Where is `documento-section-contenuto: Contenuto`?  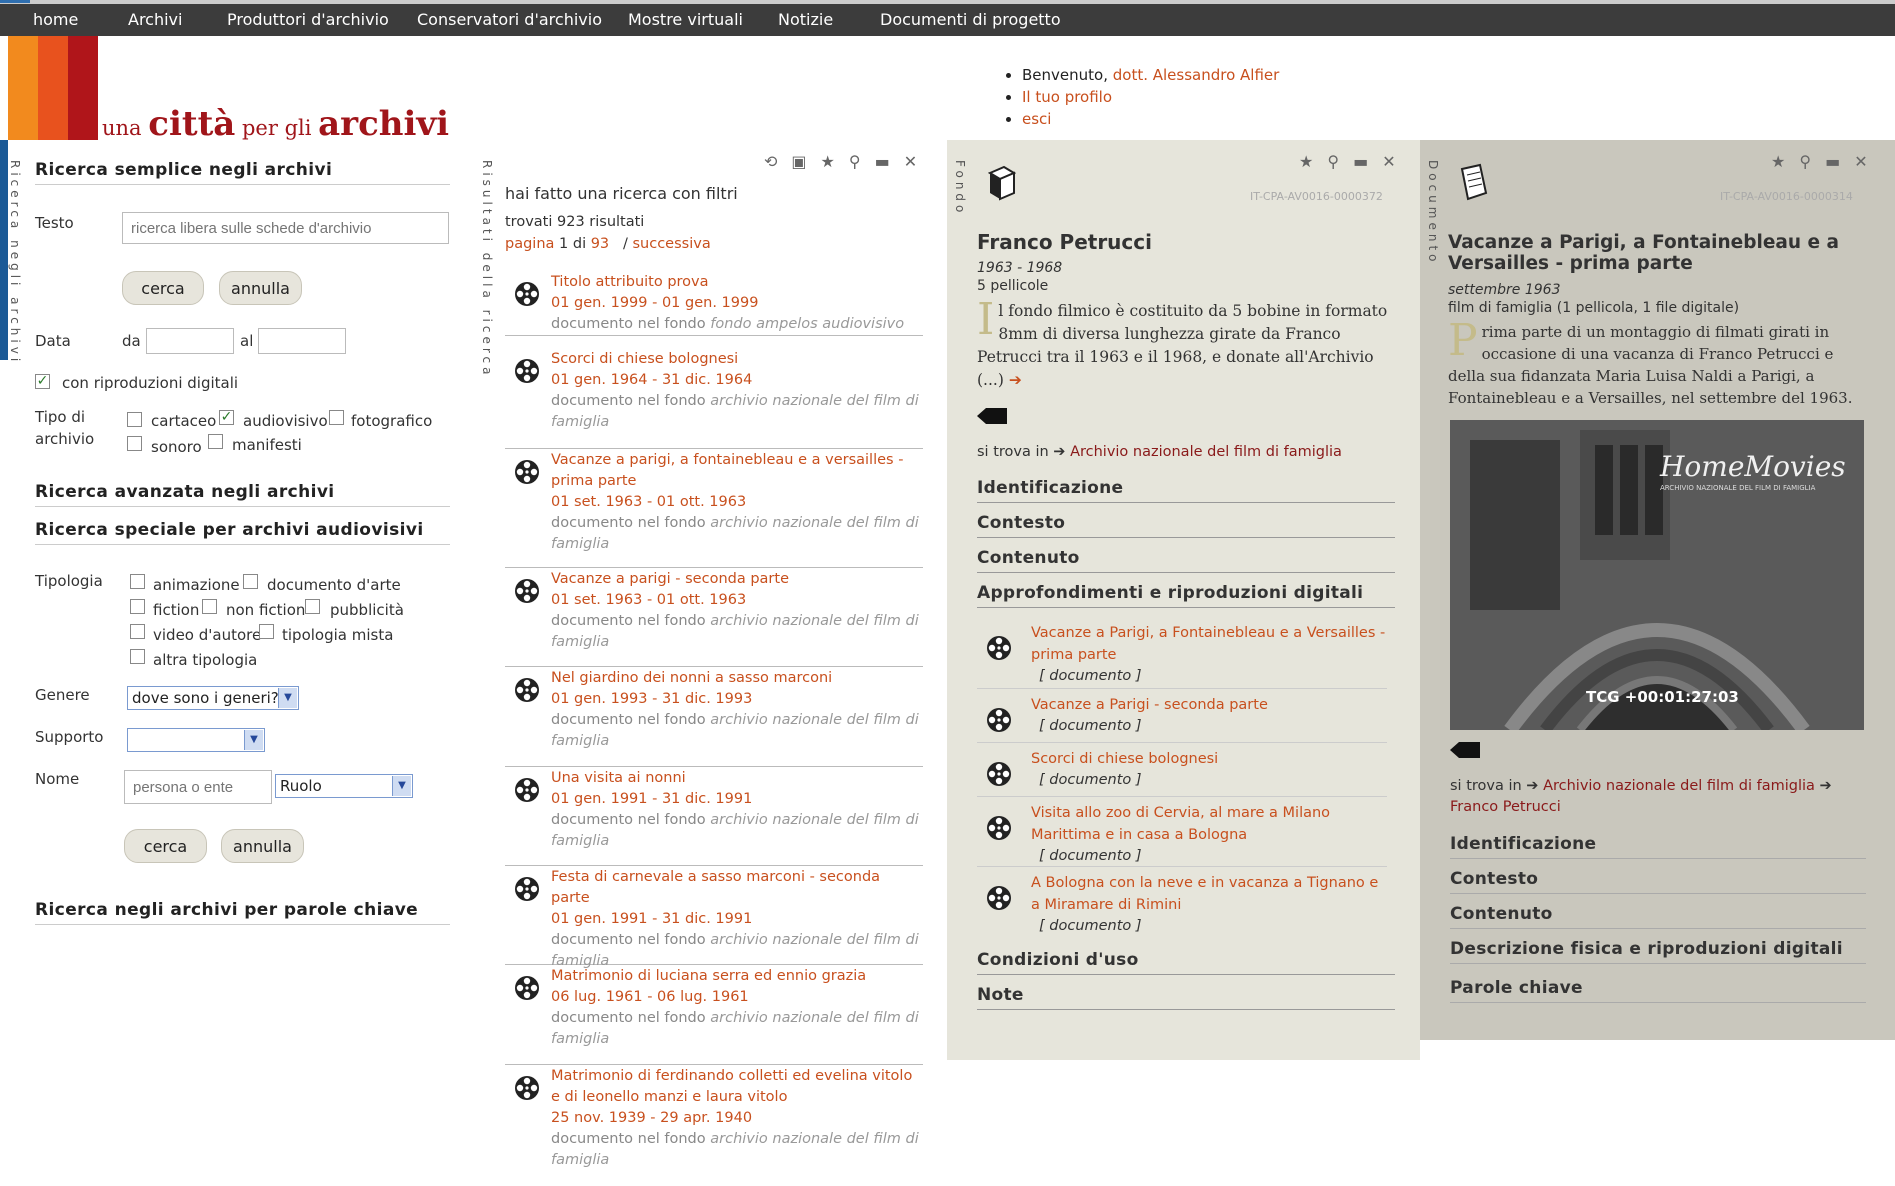 documento-section-contenuto: Contenuto is located at coordinates (1658, 916).